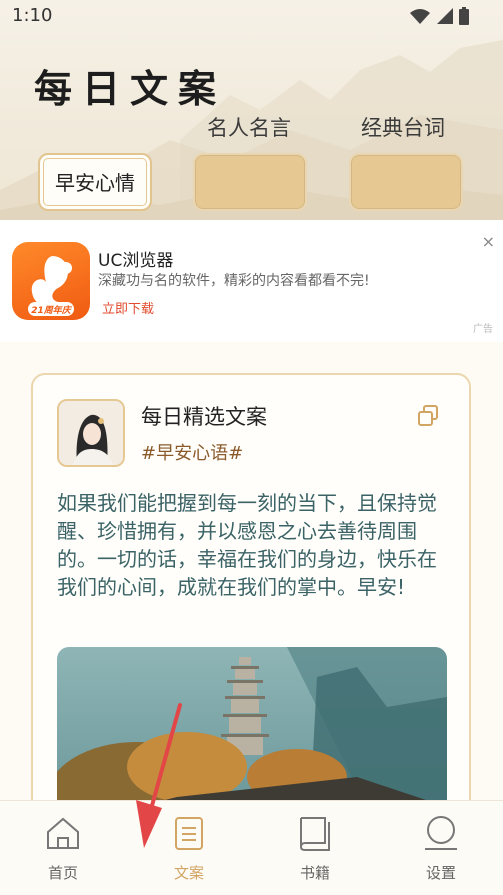 Image resolution: width=503 pixels, height=895 pixels. Describe the element at coordinates (130, 88) in the screenshot. I see `app-title: 每日文案` at that location.